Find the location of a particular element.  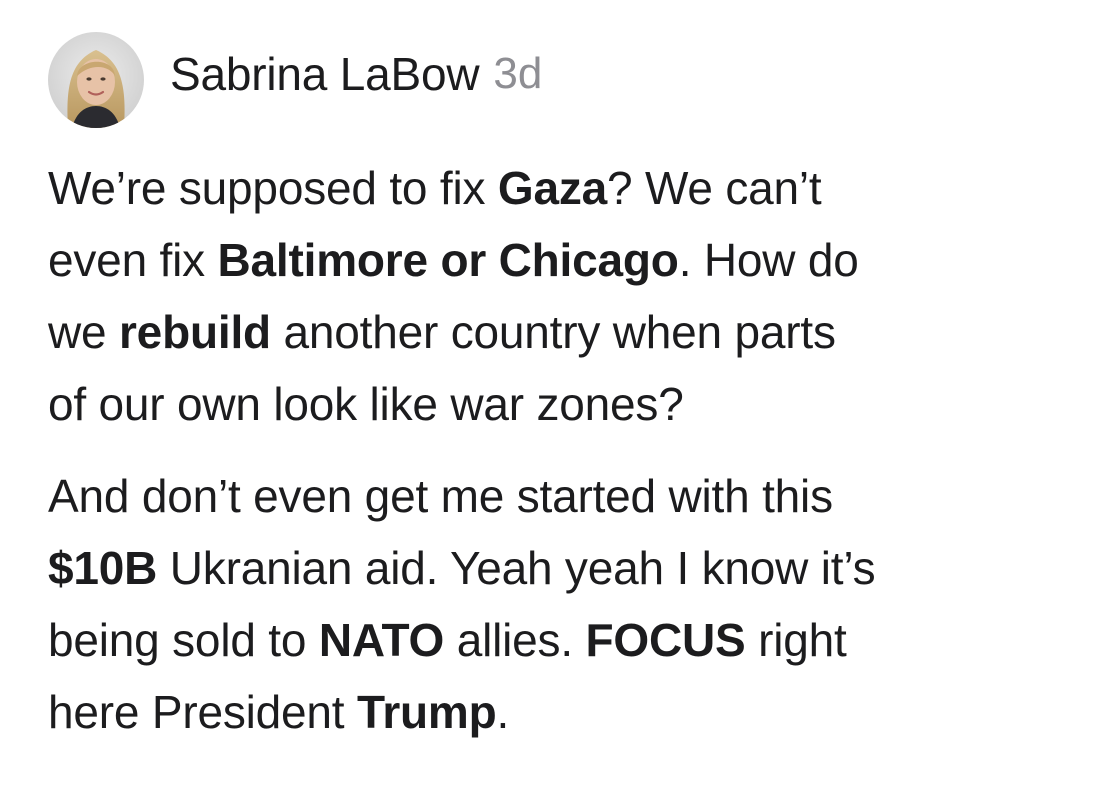

text-segment: right is located at coordinates (796, 640).